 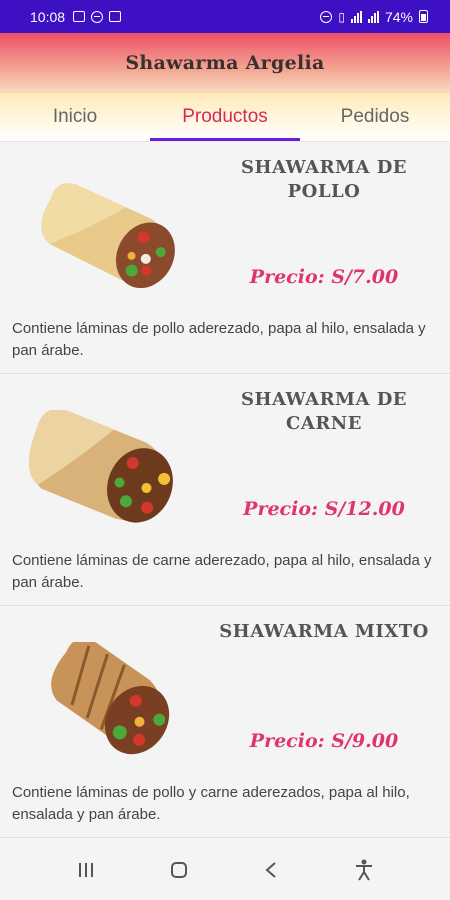 What do you see at coordinates (179, 870) in the screenshot?
I see `home-icon` at bounding box center [179, 870].